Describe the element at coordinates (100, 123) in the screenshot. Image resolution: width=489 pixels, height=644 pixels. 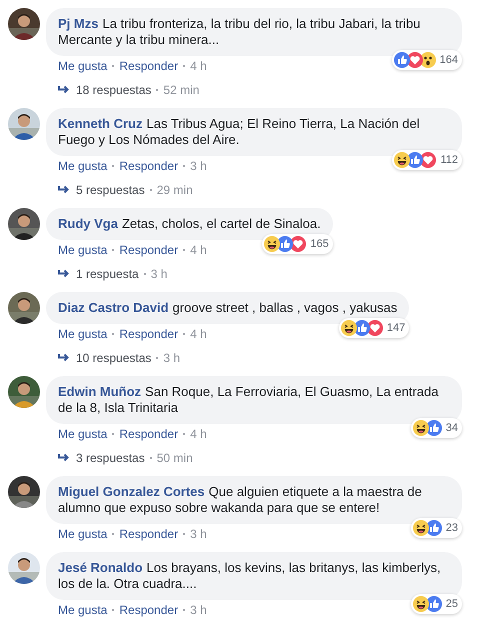
I see `author-link: Kenneth Cruz` at that location.